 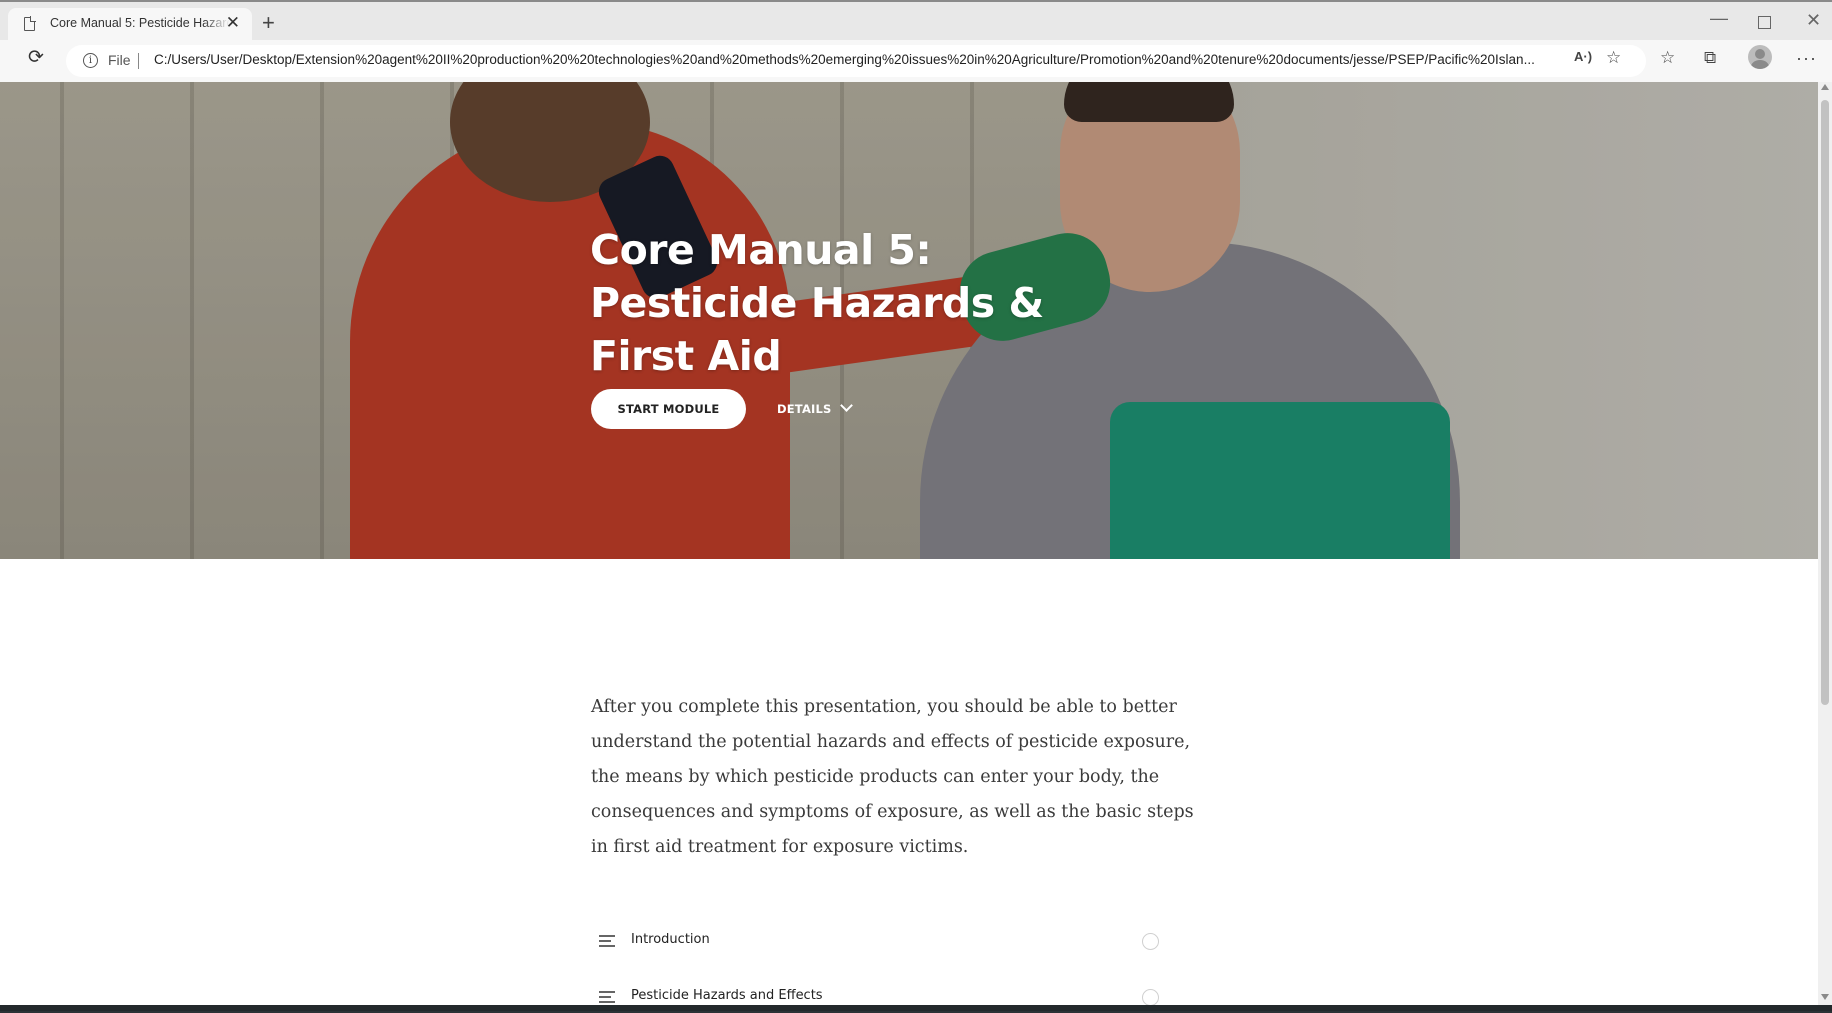 What do you see at coordinates (138, 61) in the screenshot?
I see `address-separator` at bounding box center [138, 61].